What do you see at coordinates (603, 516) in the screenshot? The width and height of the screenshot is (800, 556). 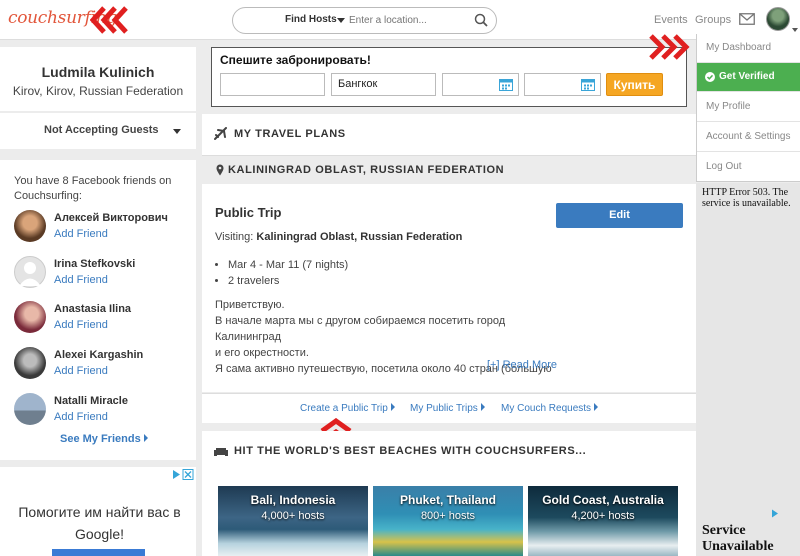 I see `beach-hosts: 4,200+ hosts` at bounding box center [603, 516].